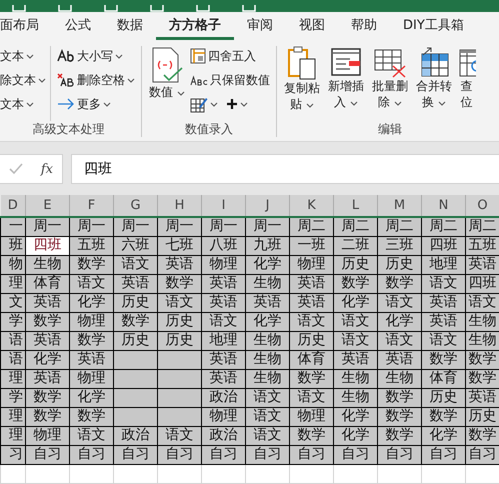 Image resolution: width=499 pixels, height=484 pixels. What do you see at coordinates (96, 80) in the screenshot?
I see `ribbon-button: 删除空格` at bounding box center [96, 80].